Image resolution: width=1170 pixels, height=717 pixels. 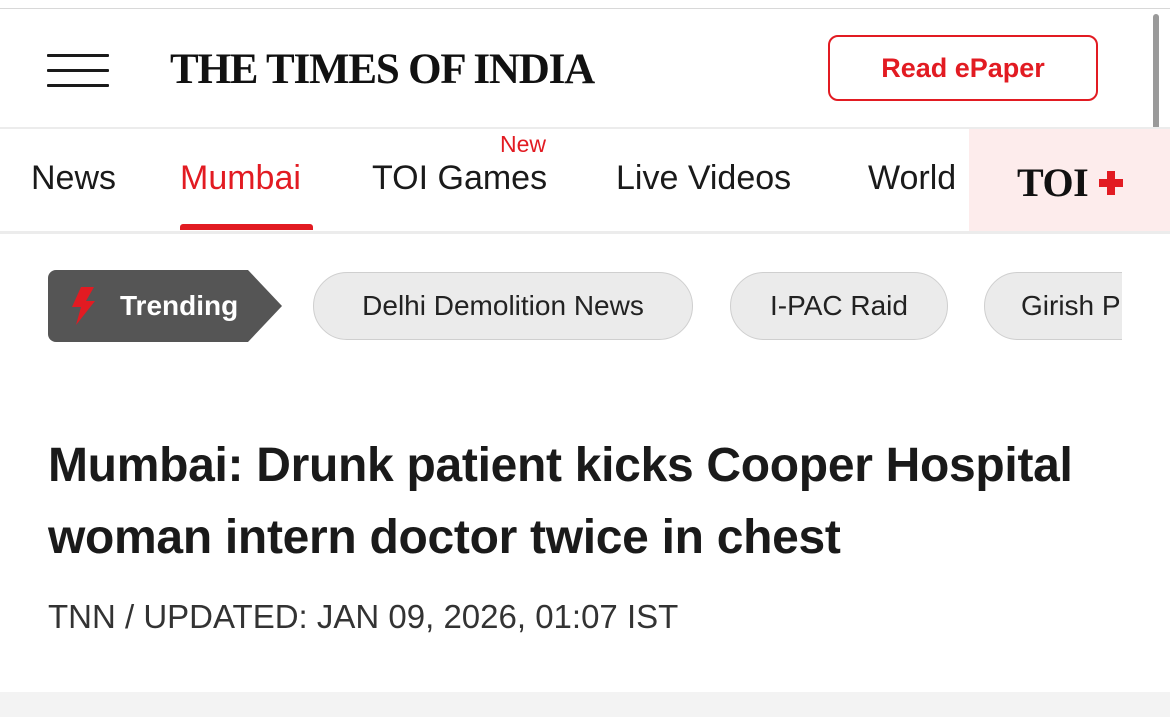 I want to click on active-tab-indicator, so click(x=246, y=227).